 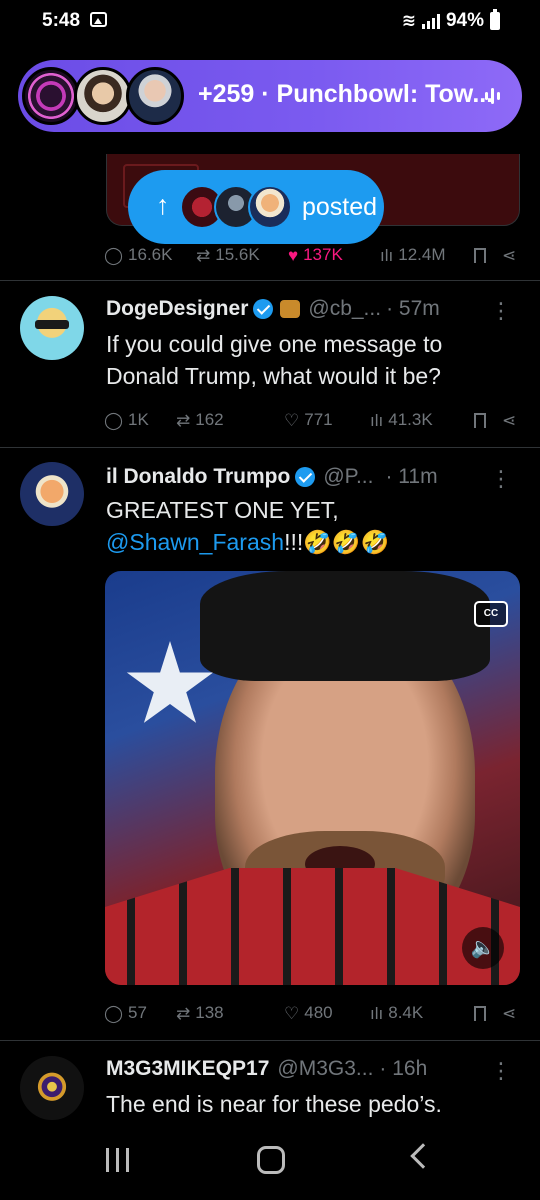 I want to click on tweet-time: · 57m, so click(x=413, y=308).